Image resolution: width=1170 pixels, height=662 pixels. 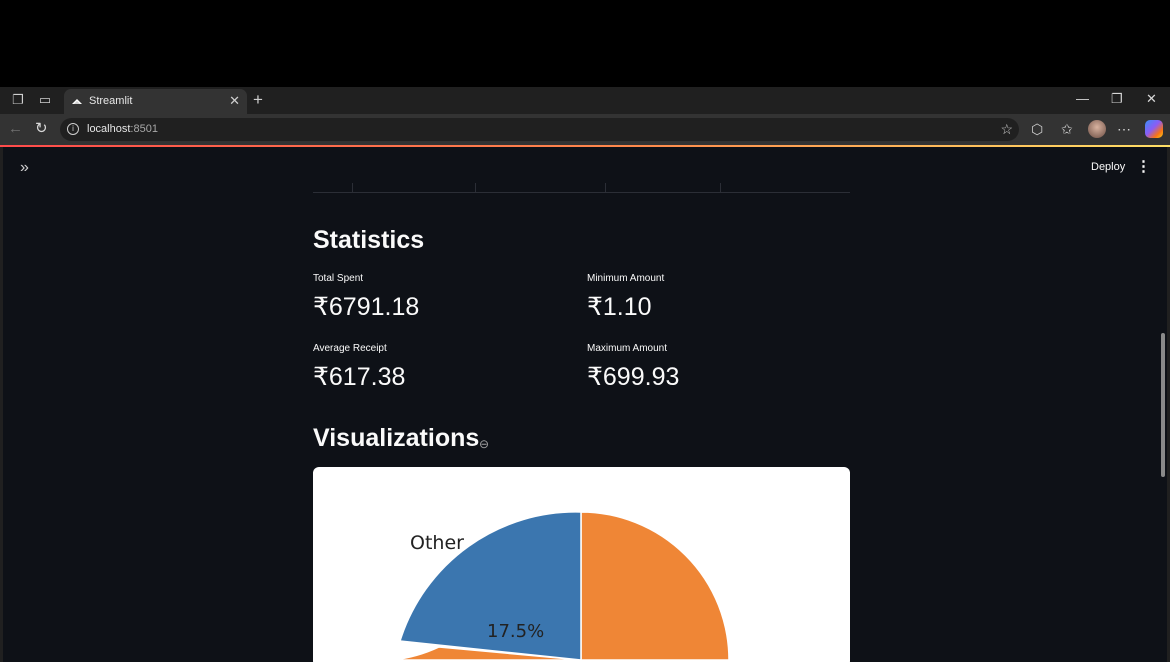 What do you see at coordinates (338, 278) in the screenshot?
I see `metric-label: Total Spent` at bounding box center [338, 278].